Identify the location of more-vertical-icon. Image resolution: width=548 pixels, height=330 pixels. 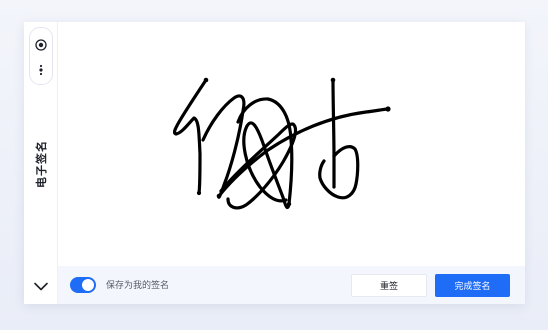
(41, 70).